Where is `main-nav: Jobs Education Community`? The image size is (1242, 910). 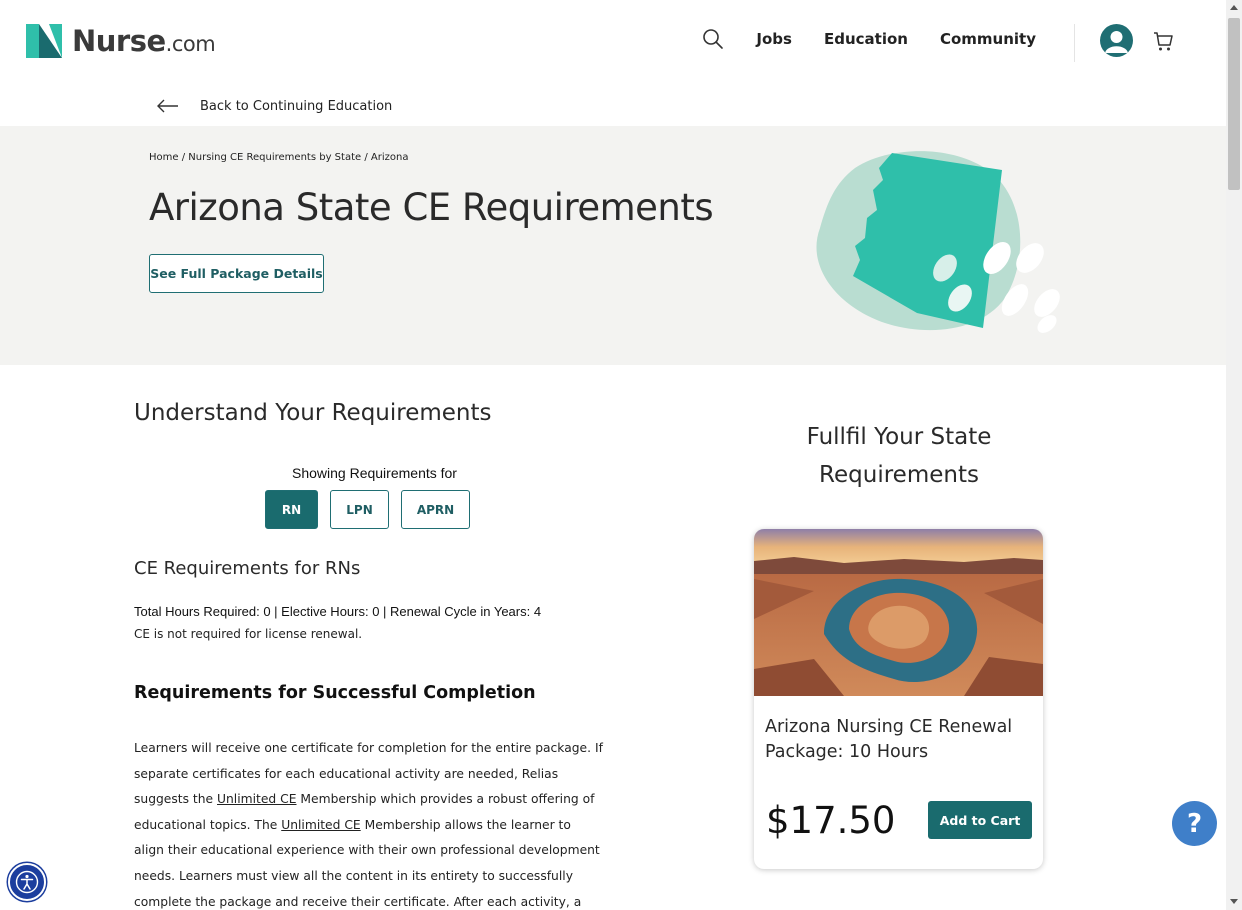 main-nav: Jobs Education Community is located at coordinates (869, 39).